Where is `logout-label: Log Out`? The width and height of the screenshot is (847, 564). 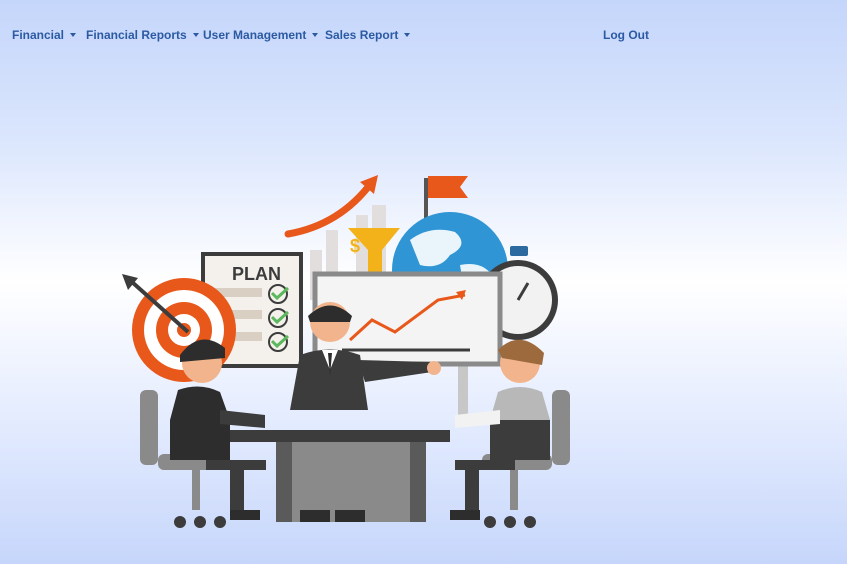
logout-label: Log Out is located at coordinates (626, 35).